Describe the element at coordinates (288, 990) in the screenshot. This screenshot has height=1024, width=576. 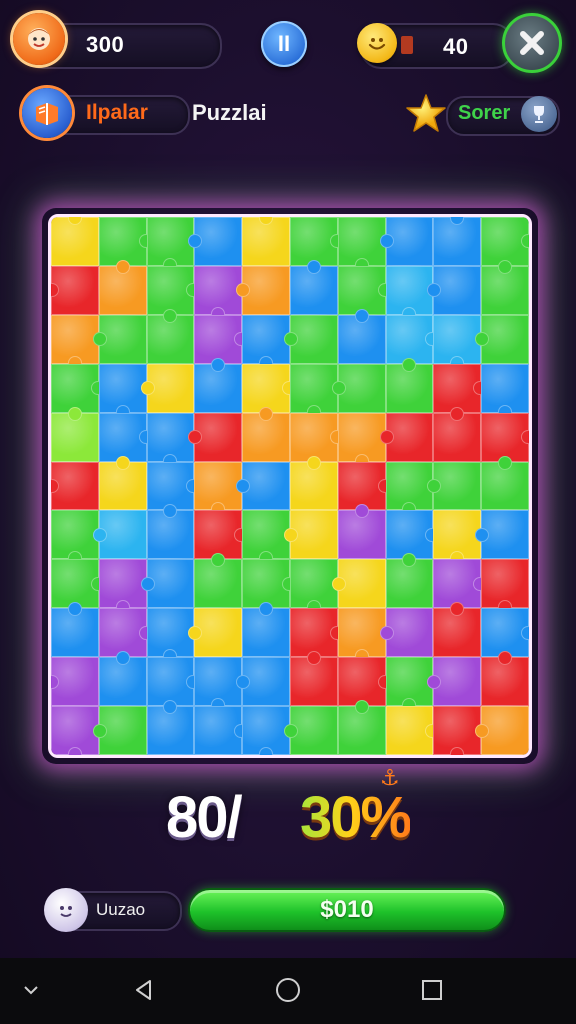
I see `nav-home-button` at that location.